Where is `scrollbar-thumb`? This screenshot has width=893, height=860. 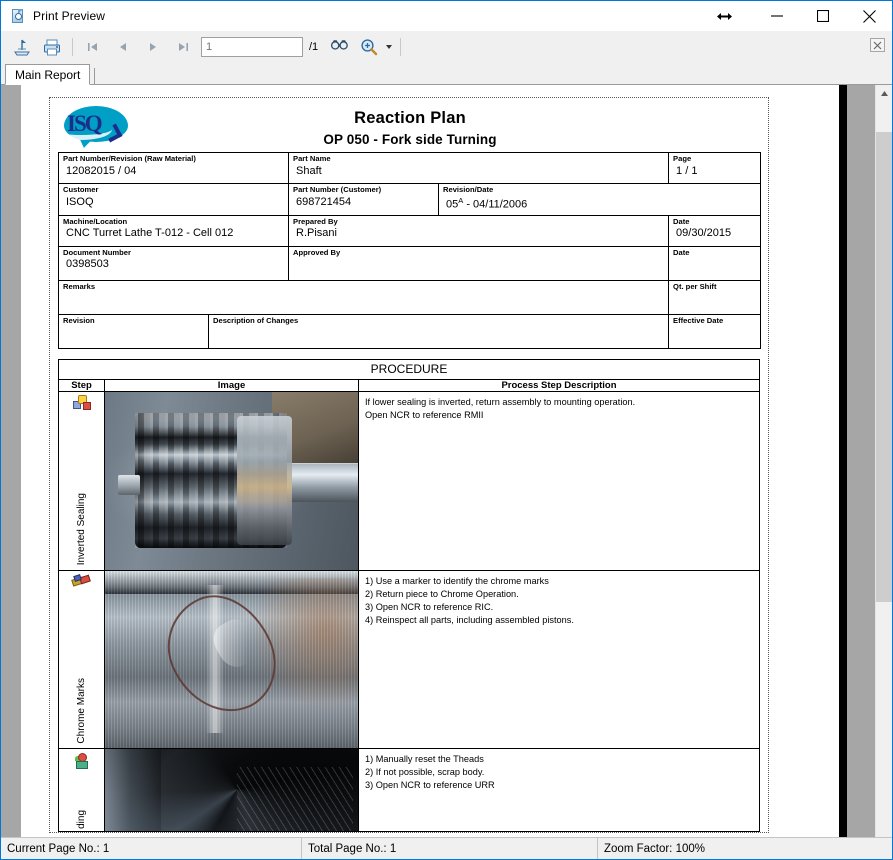 scrollbar-thumb is located at coordinates (884, 367).